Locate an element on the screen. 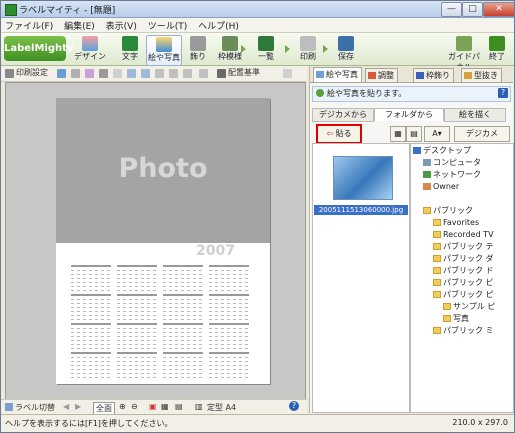  zoom-in-icon: ⊕ is located at coordinates (122, 406).